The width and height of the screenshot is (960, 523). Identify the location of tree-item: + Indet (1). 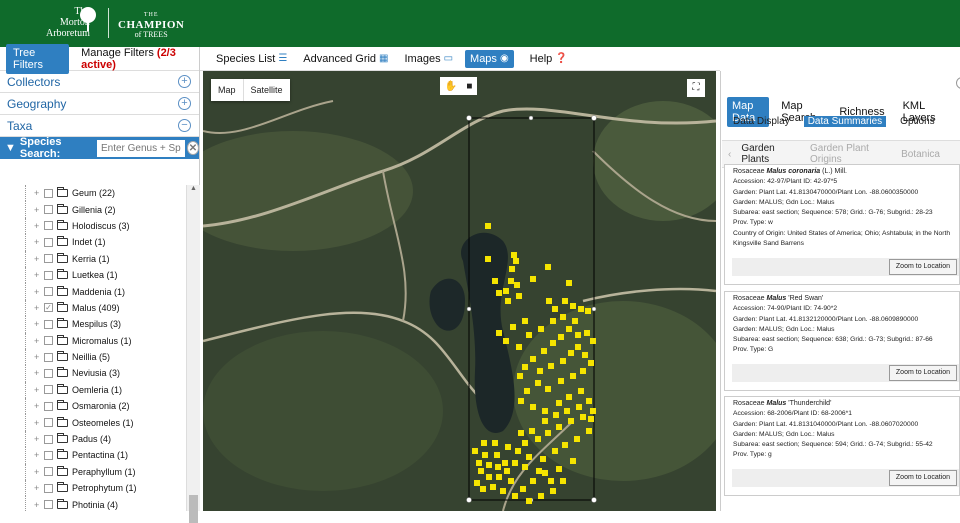
(93, 242).